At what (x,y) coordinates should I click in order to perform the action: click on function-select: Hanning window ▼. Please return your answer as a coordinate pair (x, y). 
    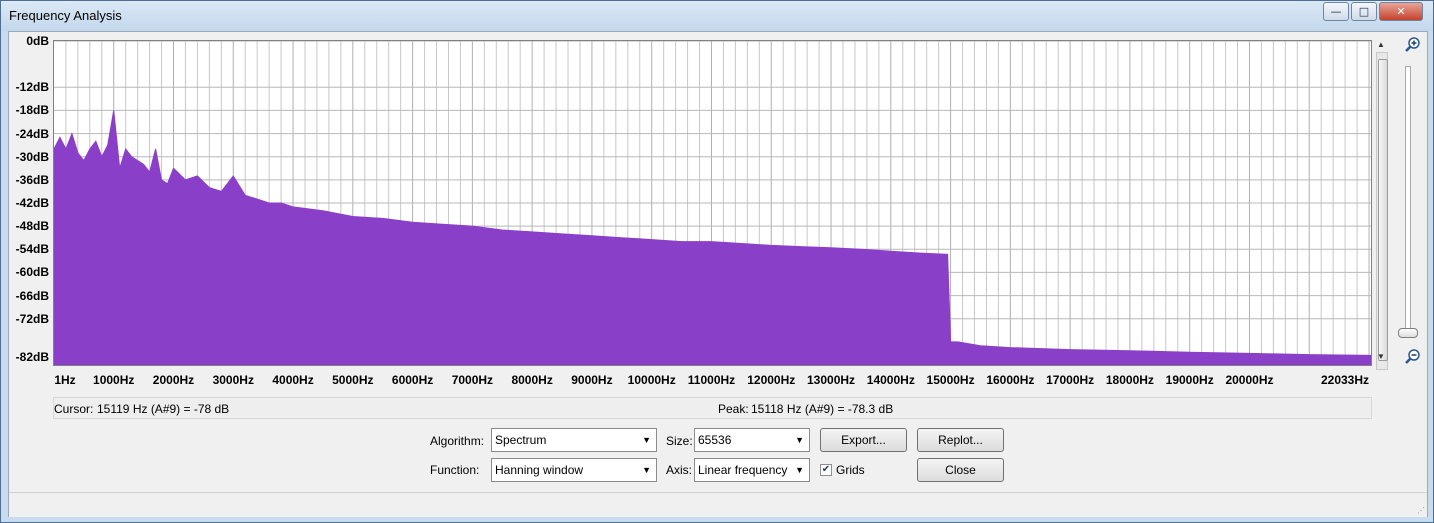
    Looking at the image, I should click on (574, 470).